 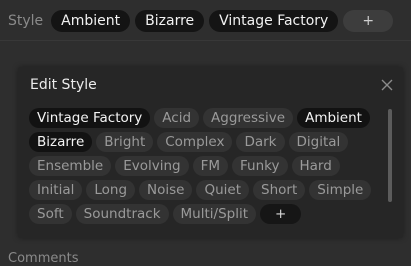 I want to click on add-style-button: +, so click(x=368, y=21).